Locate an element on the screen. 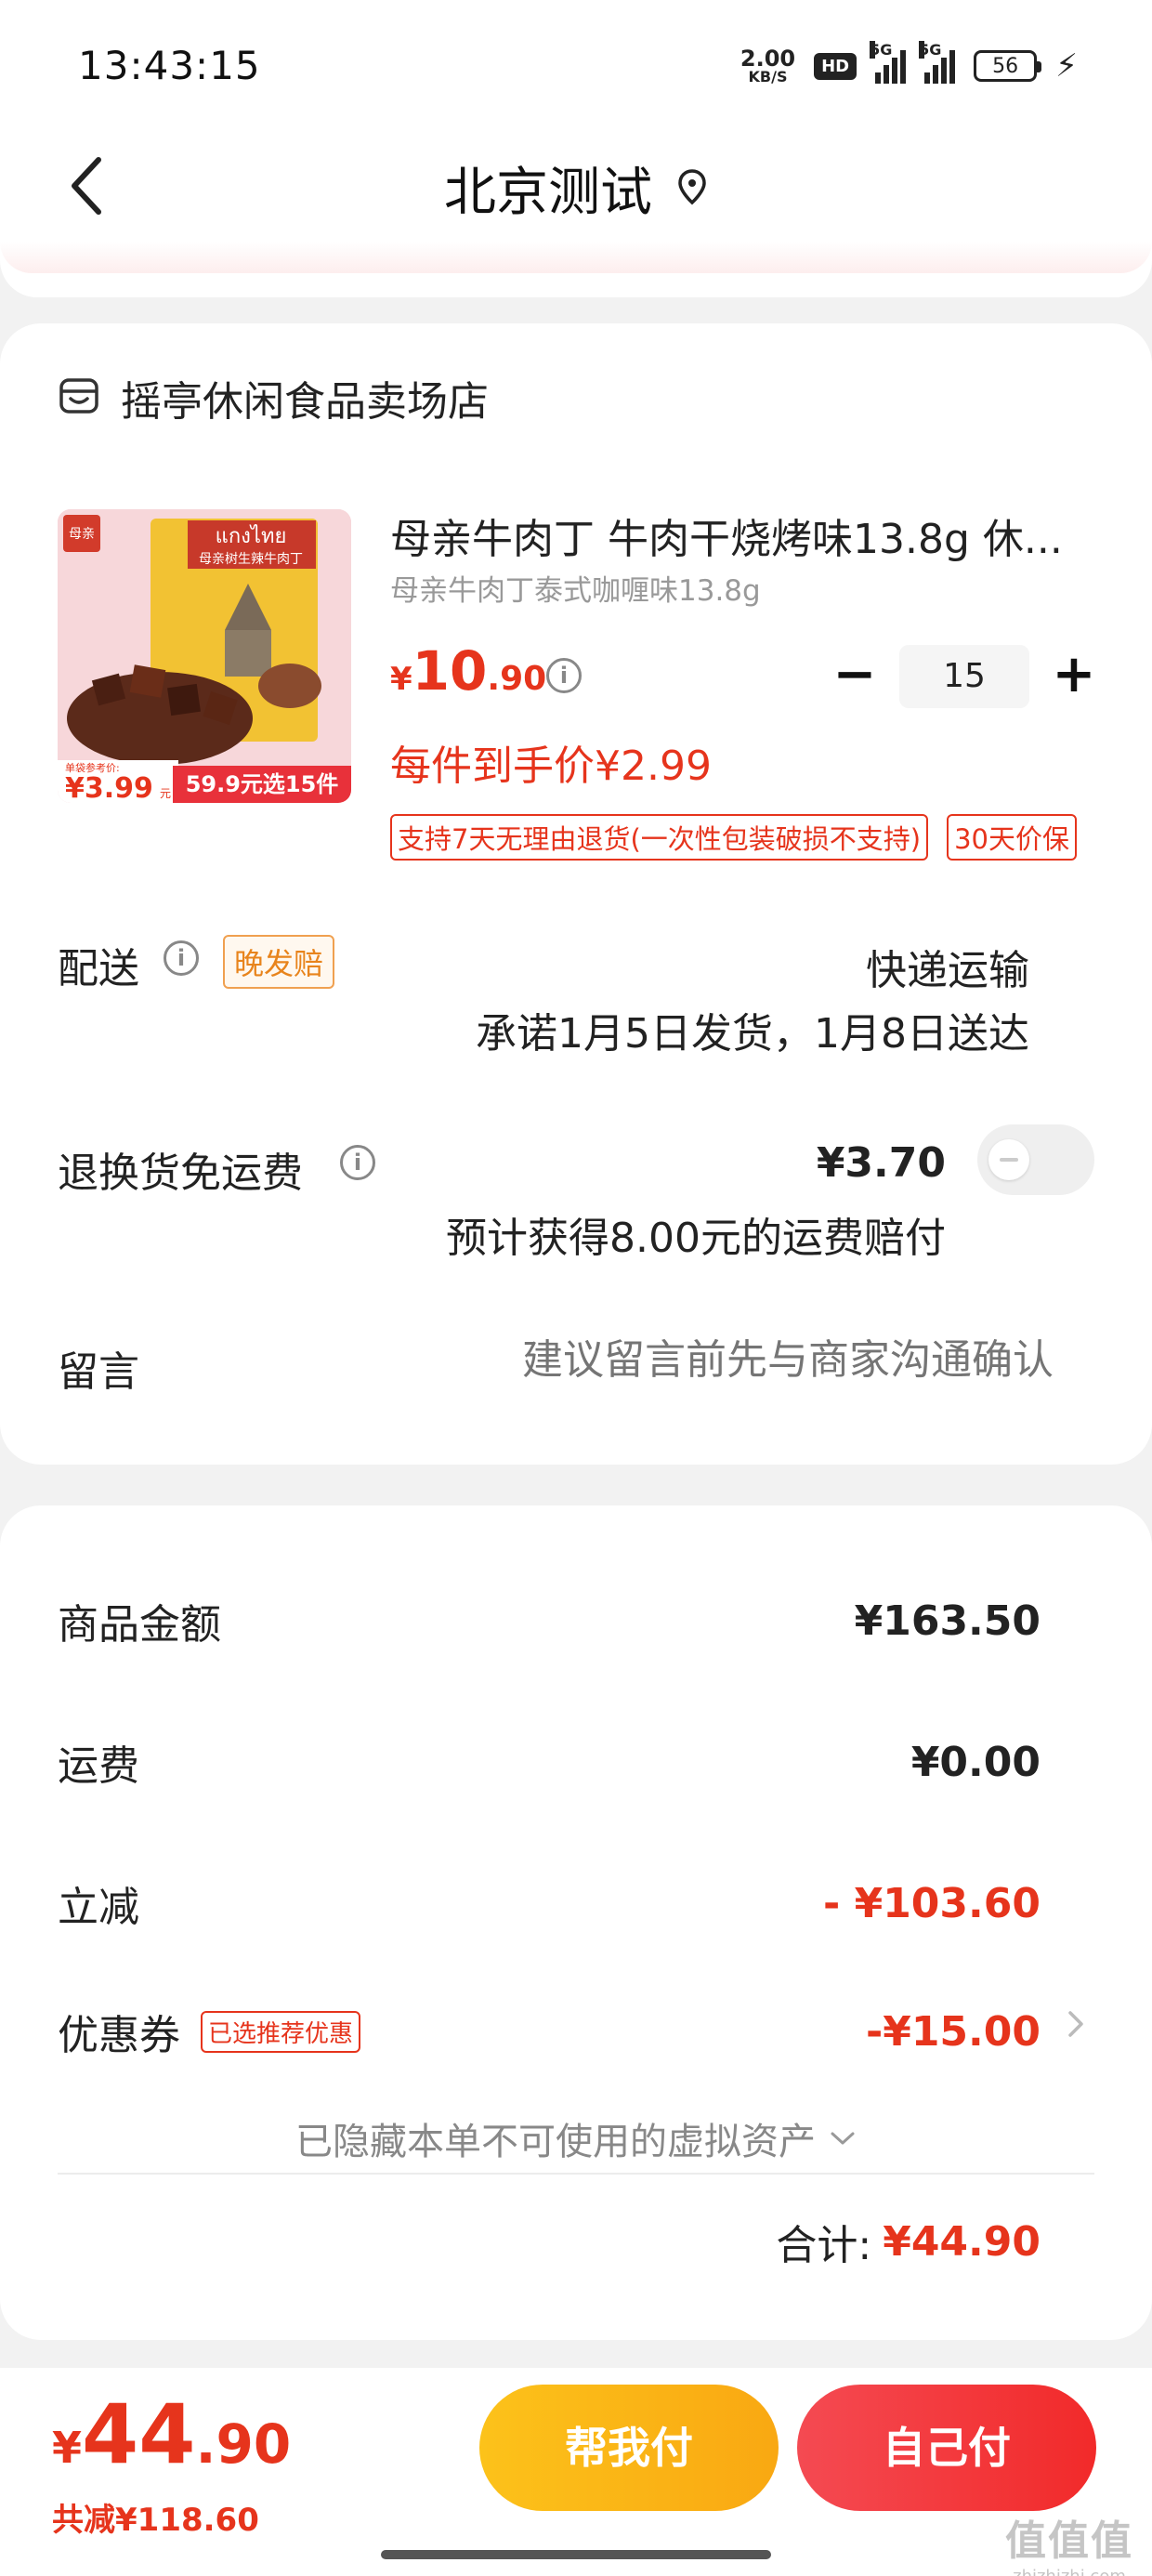 This screenshot has width=1152, height=2576. service-tags: 支持7天无理由退货(一次性包装破损不支持) 30天价保 is located at coordinates (733, 837).